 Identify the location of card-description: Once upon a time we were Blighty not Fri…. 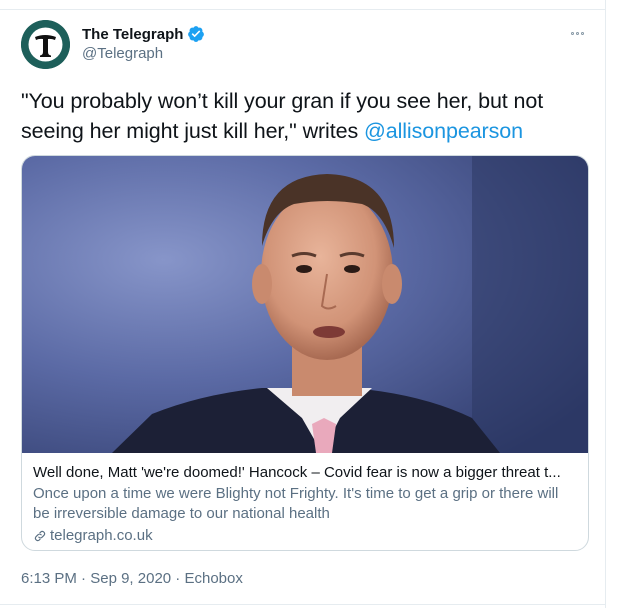
(296, 503).